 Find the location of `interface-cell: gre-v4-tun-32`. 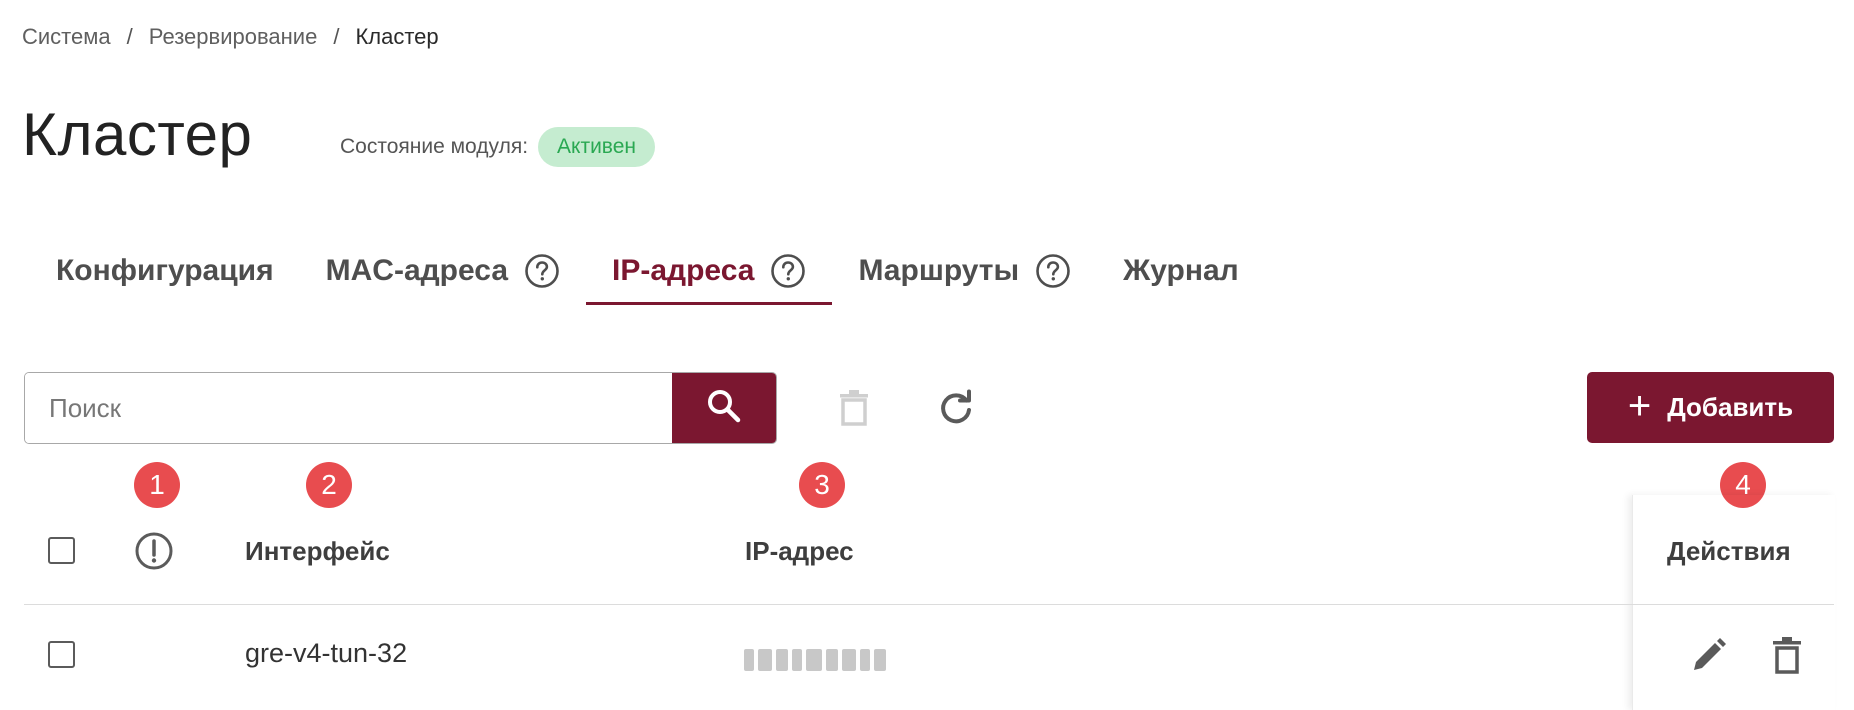

interface-cell: gre-v4-tun-32 is located at coordinates (326, 653).